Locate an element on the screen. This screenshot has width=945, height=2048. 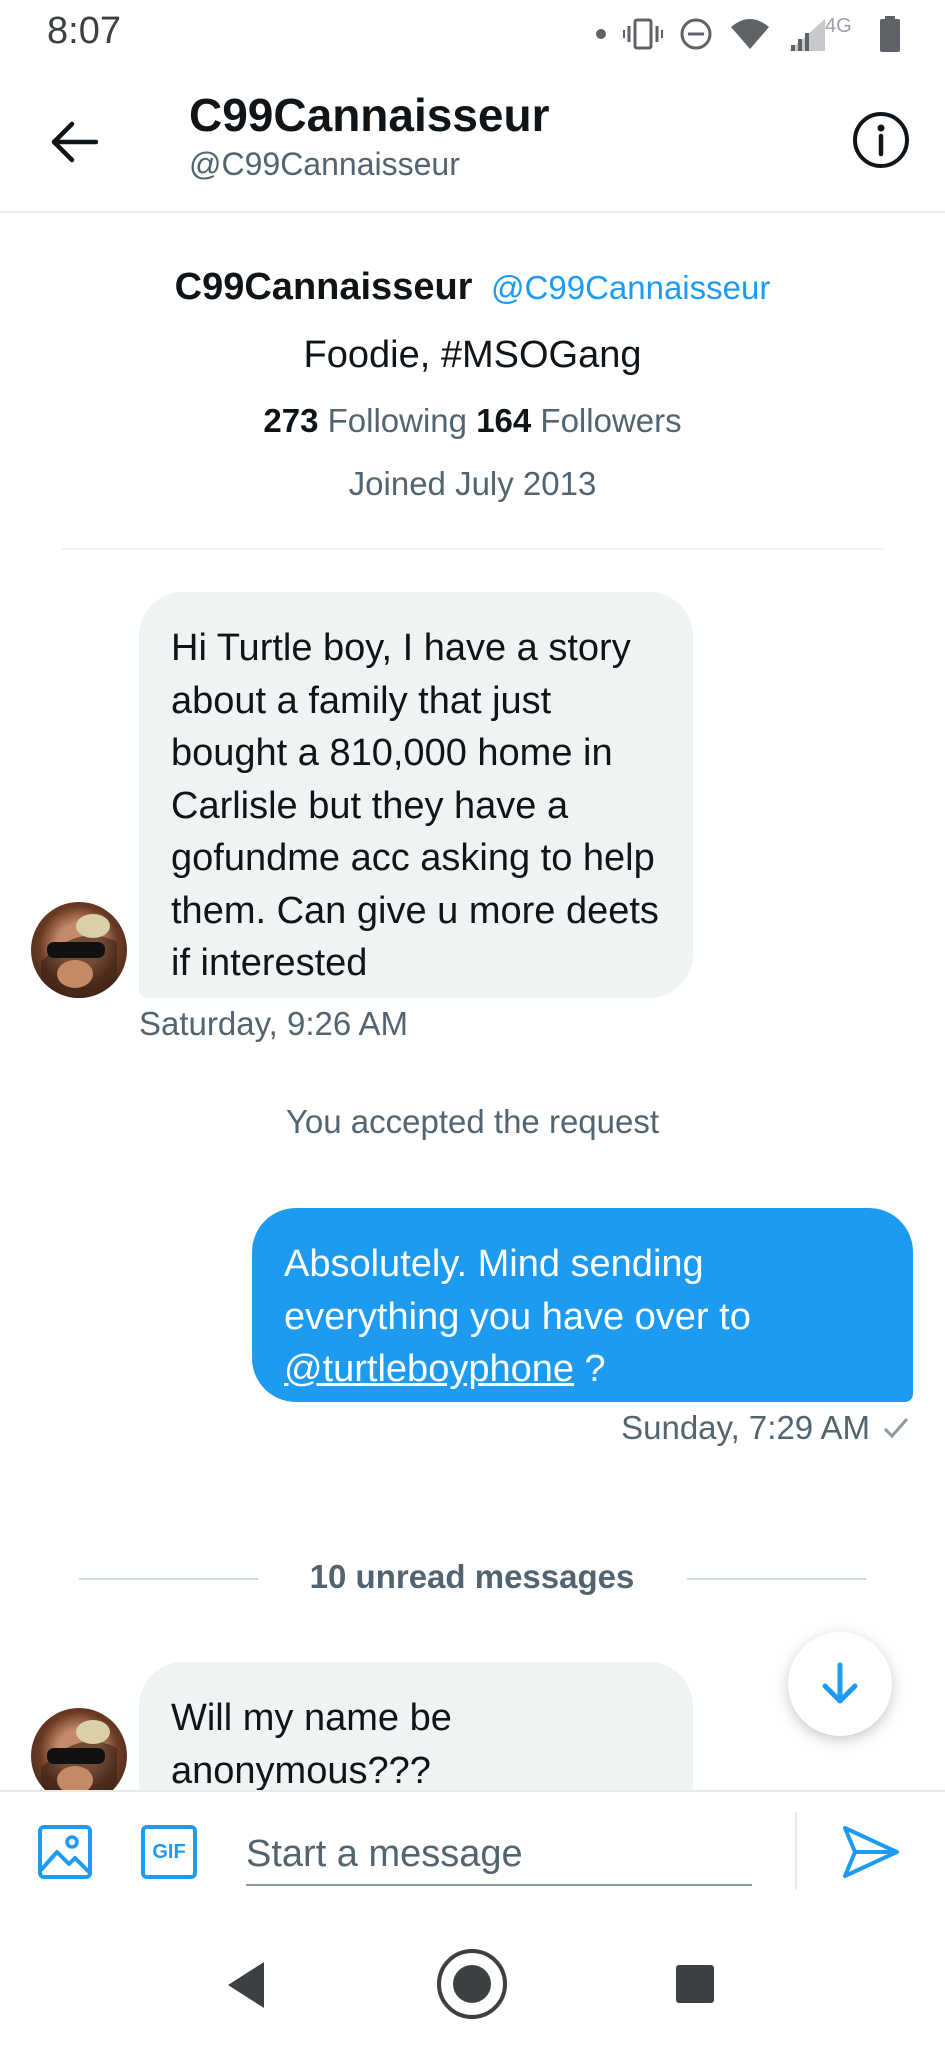
message-bubble-incoming: Will my name be anonymous??? is located at coordinates (416, 1726).